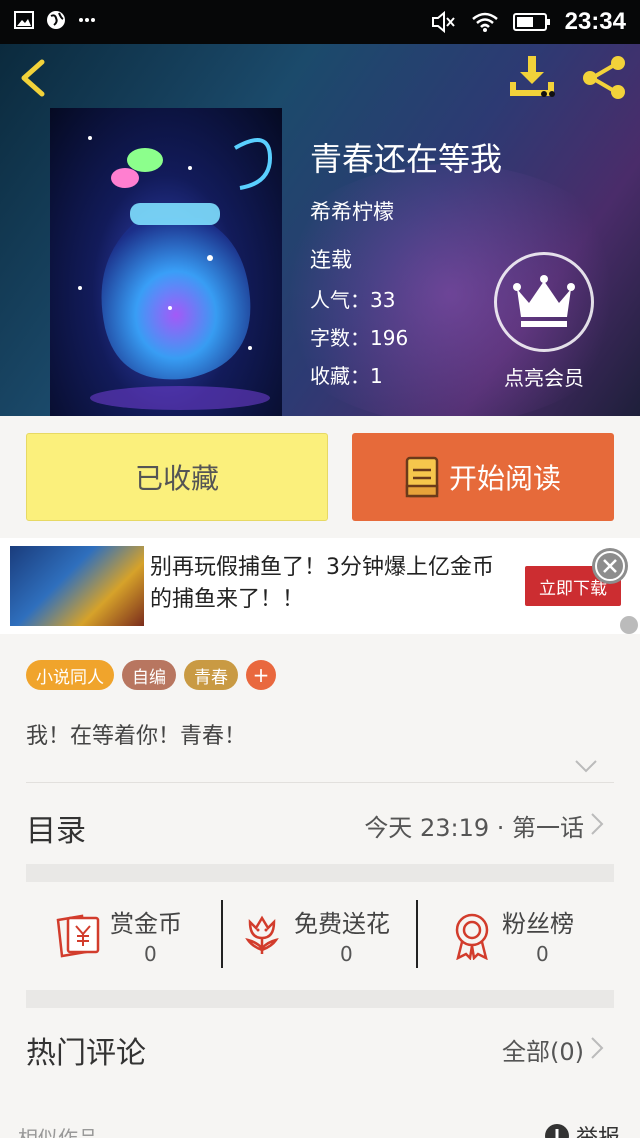 The width and height of the screenshot is (640, 1138). I want to click on ad-close-button, so click(610, 566).